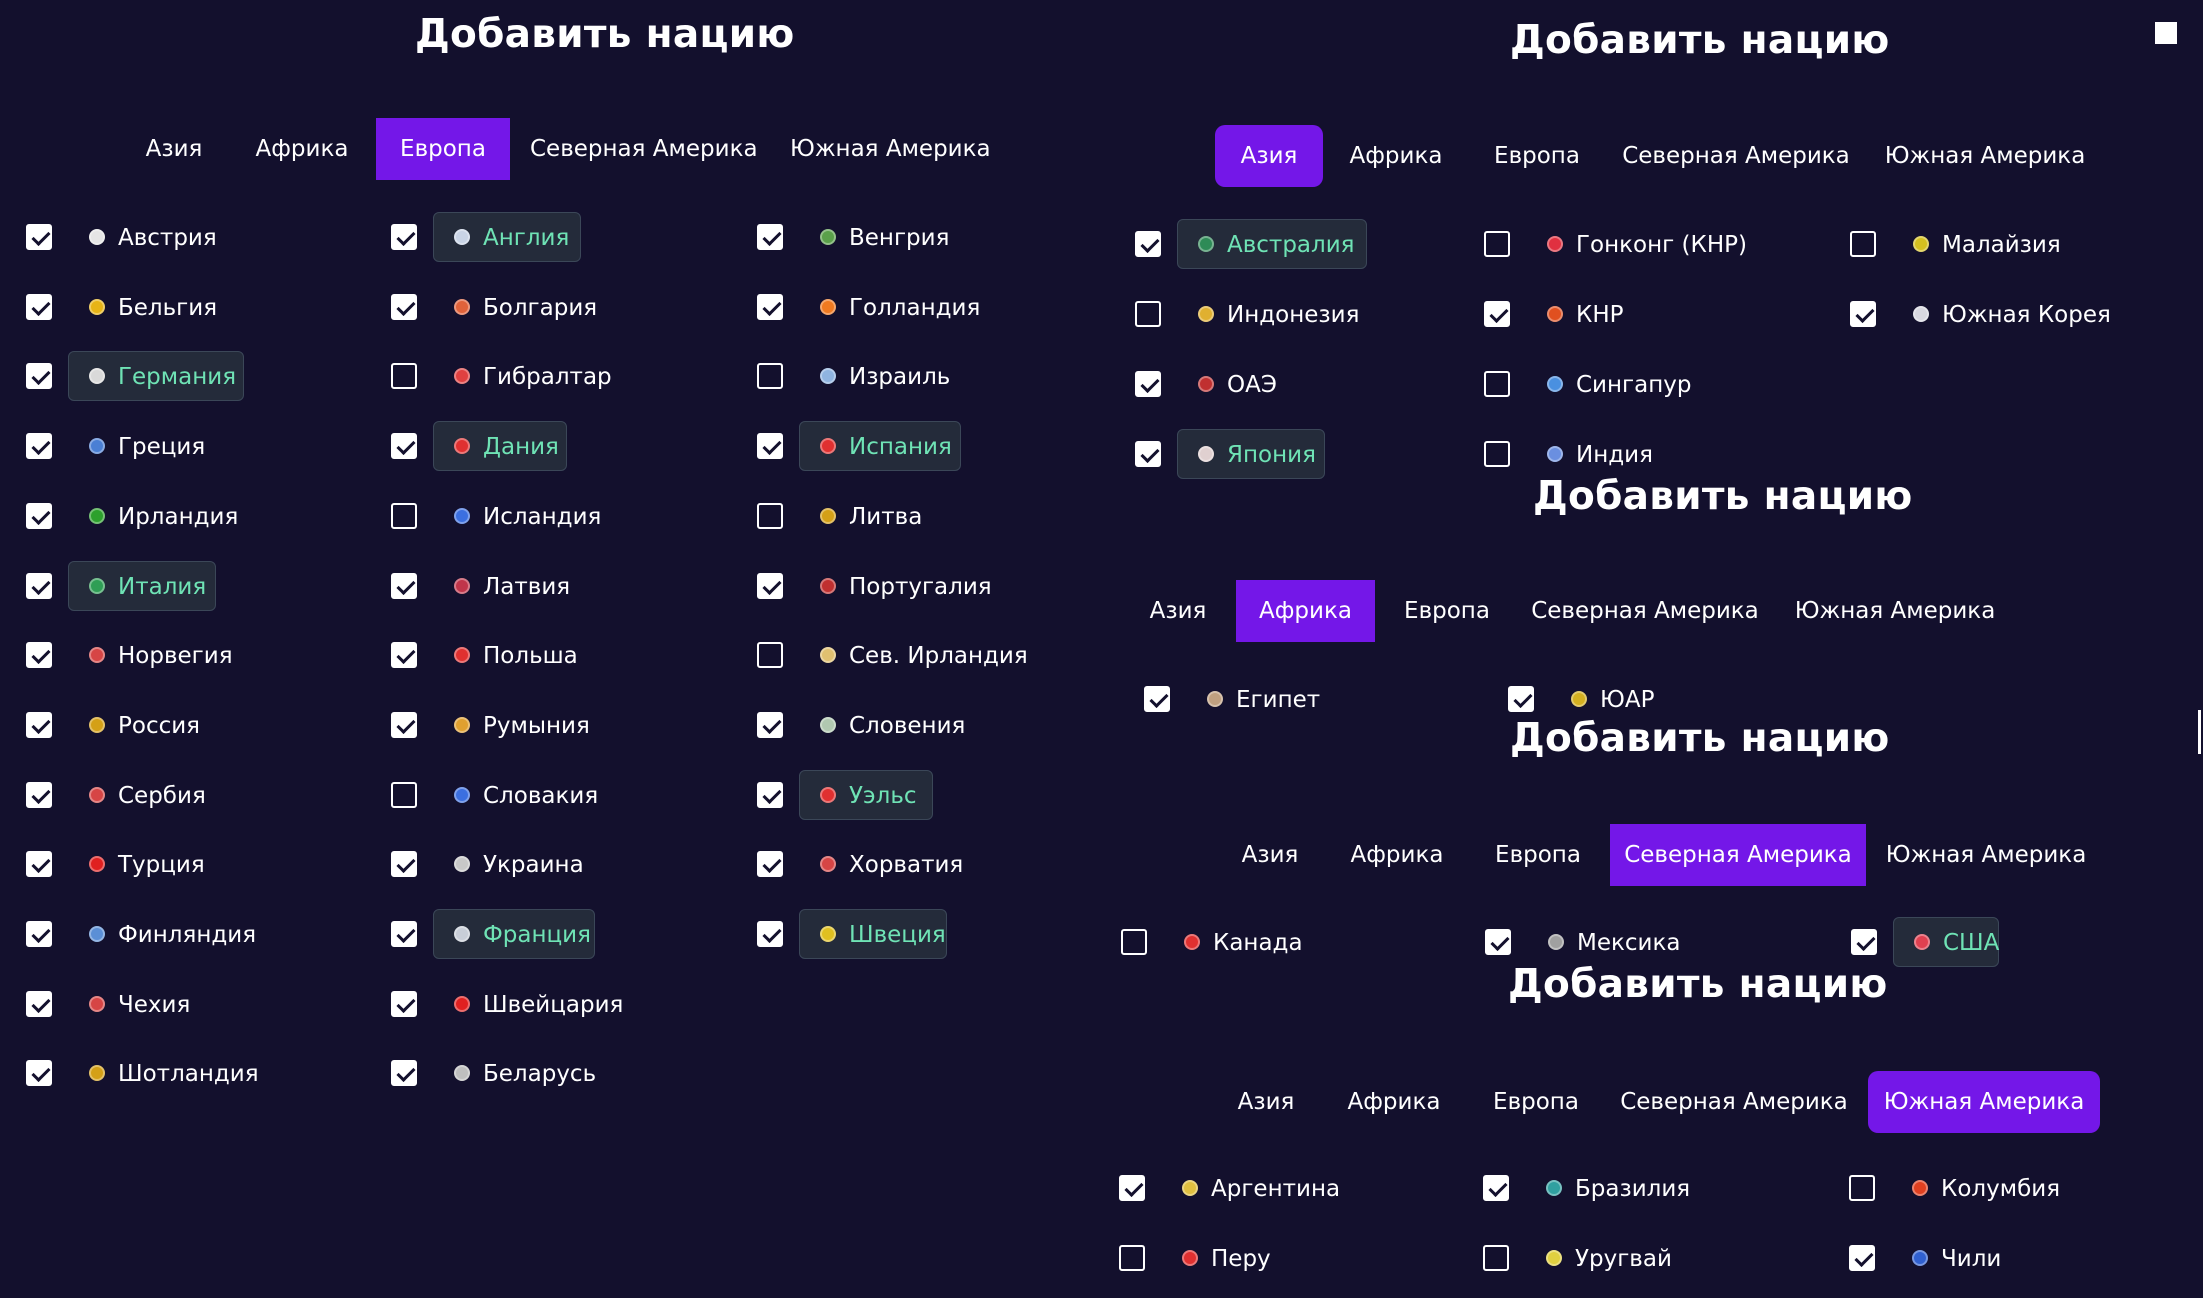 The image size is (2203, 1298). What do you see at coordinates (1654, 315) in the screenshot?
I see `nation-item: КНР` at bounding box center [1654, 315].